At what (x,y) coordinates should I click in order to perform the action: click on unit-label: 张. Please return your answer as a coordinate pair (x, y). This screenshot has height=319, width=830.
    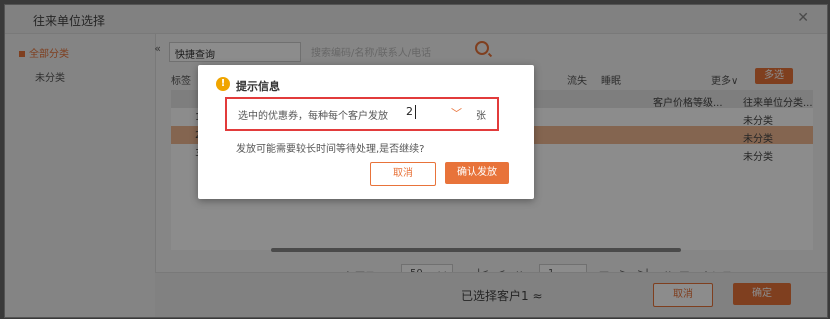
    Looking at the image, I should click on (481, 116).